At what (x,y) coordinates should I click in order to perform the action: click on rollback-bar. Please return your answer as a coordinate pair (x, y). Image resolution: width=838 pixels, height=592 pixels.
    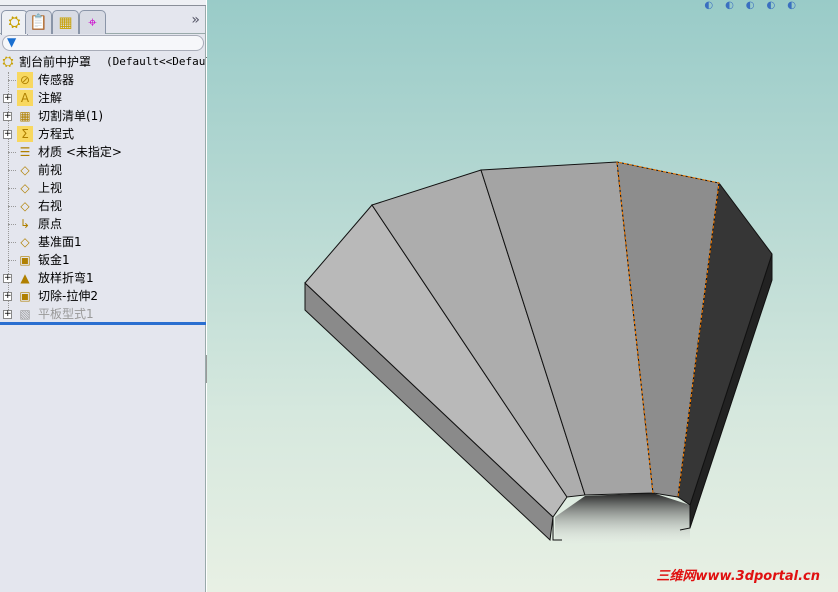
    Looking at the image, I should click on (103, 323).